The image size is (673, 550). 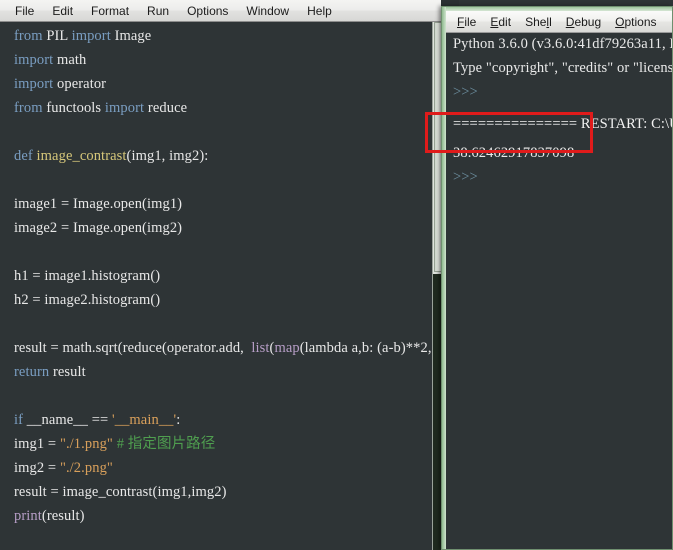 What do you see at coordinates (514, 153) in the screenshot?
I see `shell-output-line: 38.62462917837098` at bounding box center [514, 153].